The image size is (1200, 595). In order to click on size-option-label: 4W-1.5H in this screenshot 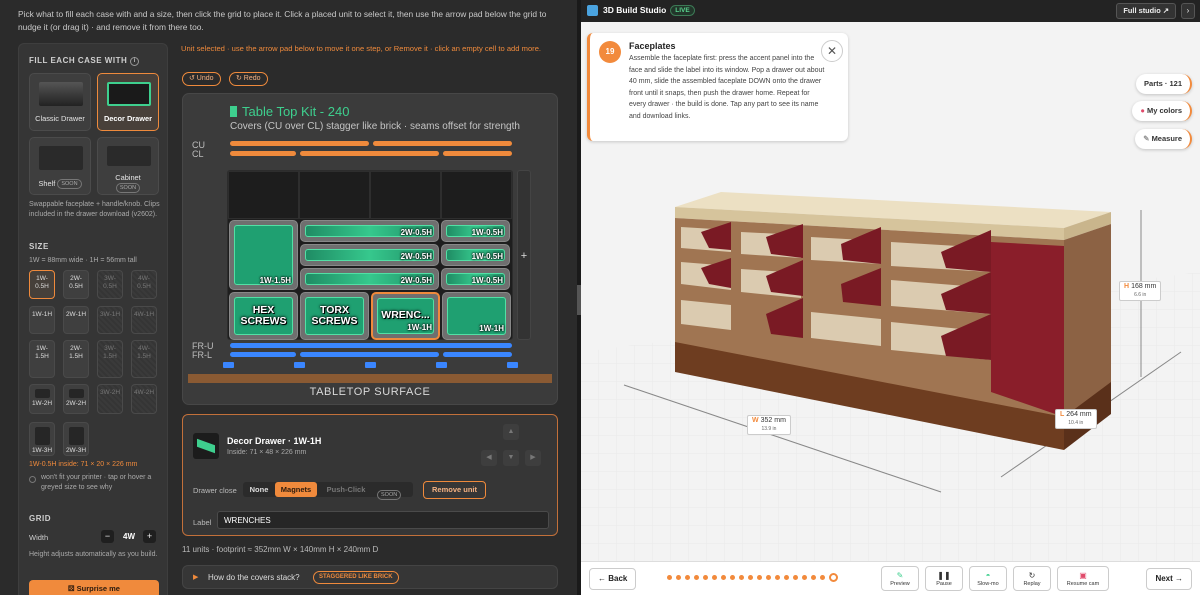, I will do `click(144, 352)`.